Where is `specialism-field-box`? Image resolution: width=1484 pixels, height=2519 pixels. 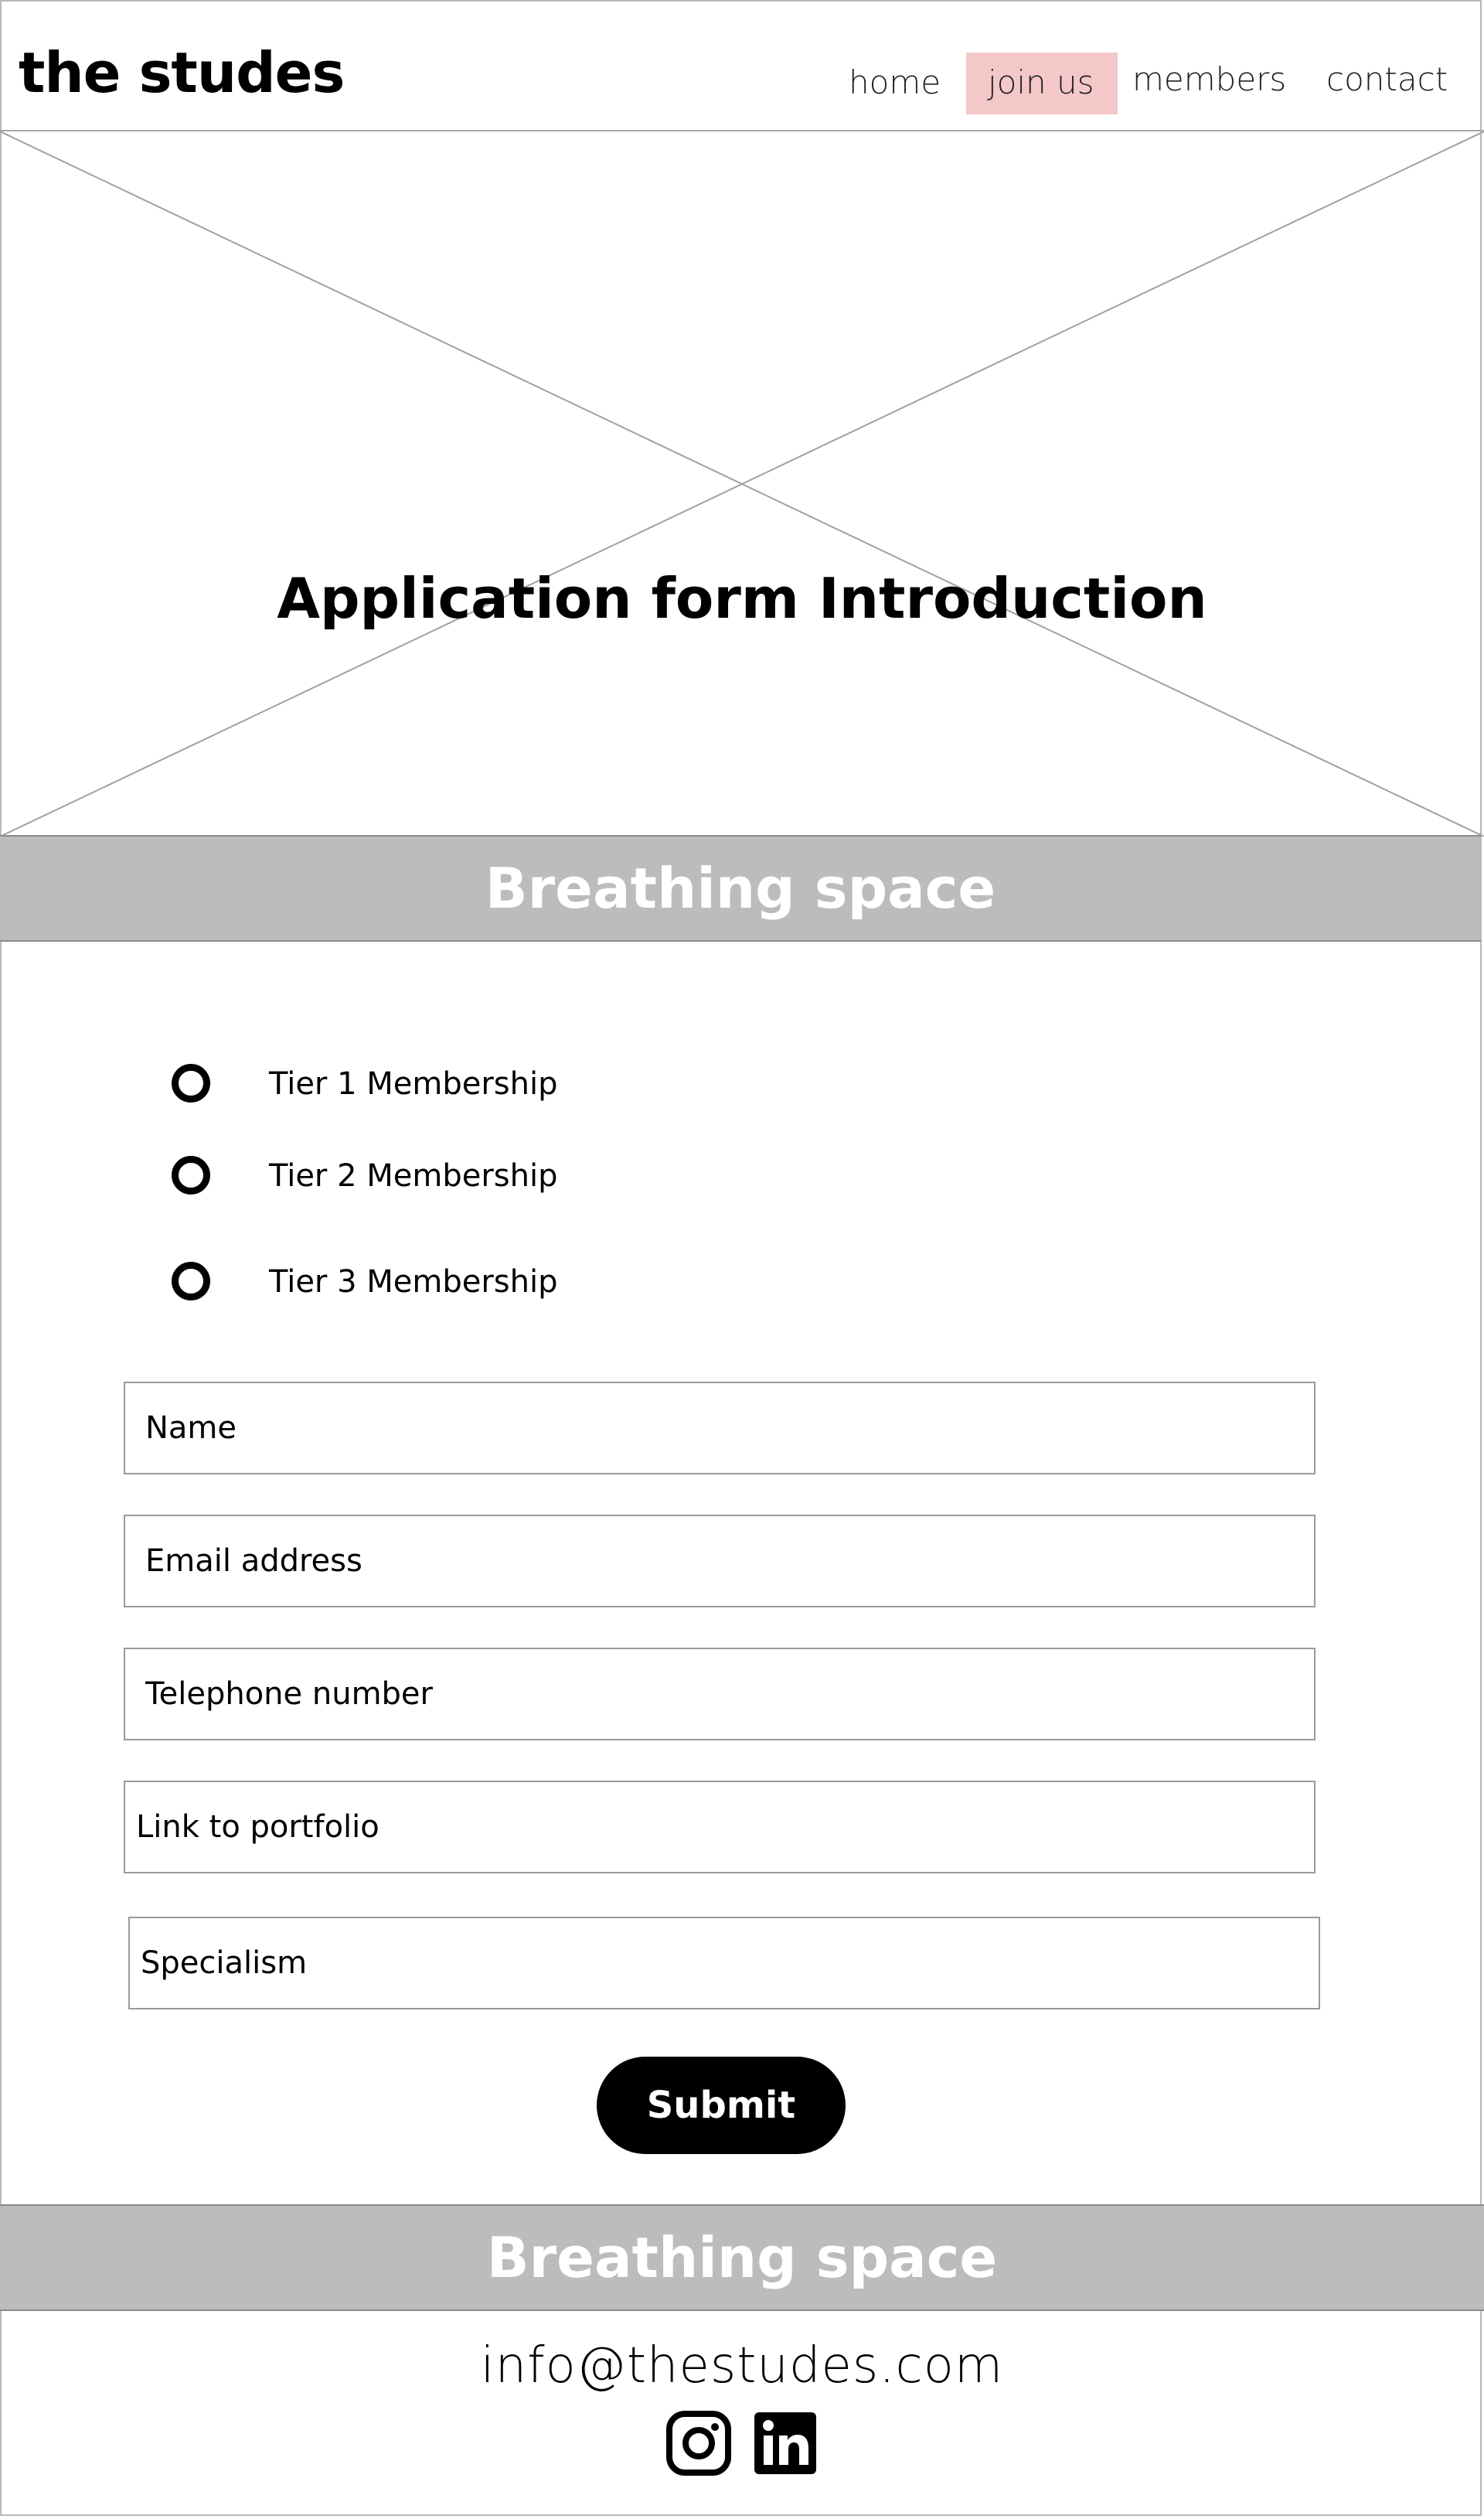
specialism-field-box is located at coordinates (724, 1963).